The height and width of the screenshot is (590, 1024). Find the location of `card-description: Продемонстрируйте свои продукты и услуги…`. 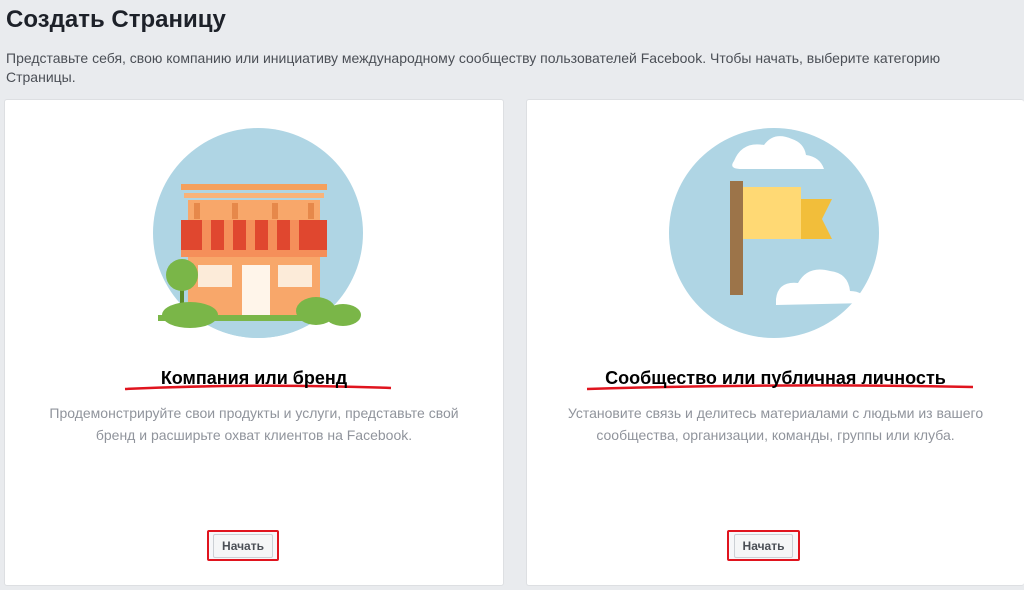

card-description: Продемонстрируйте свои продукты и услуги… is located at coordinates (254, 424).